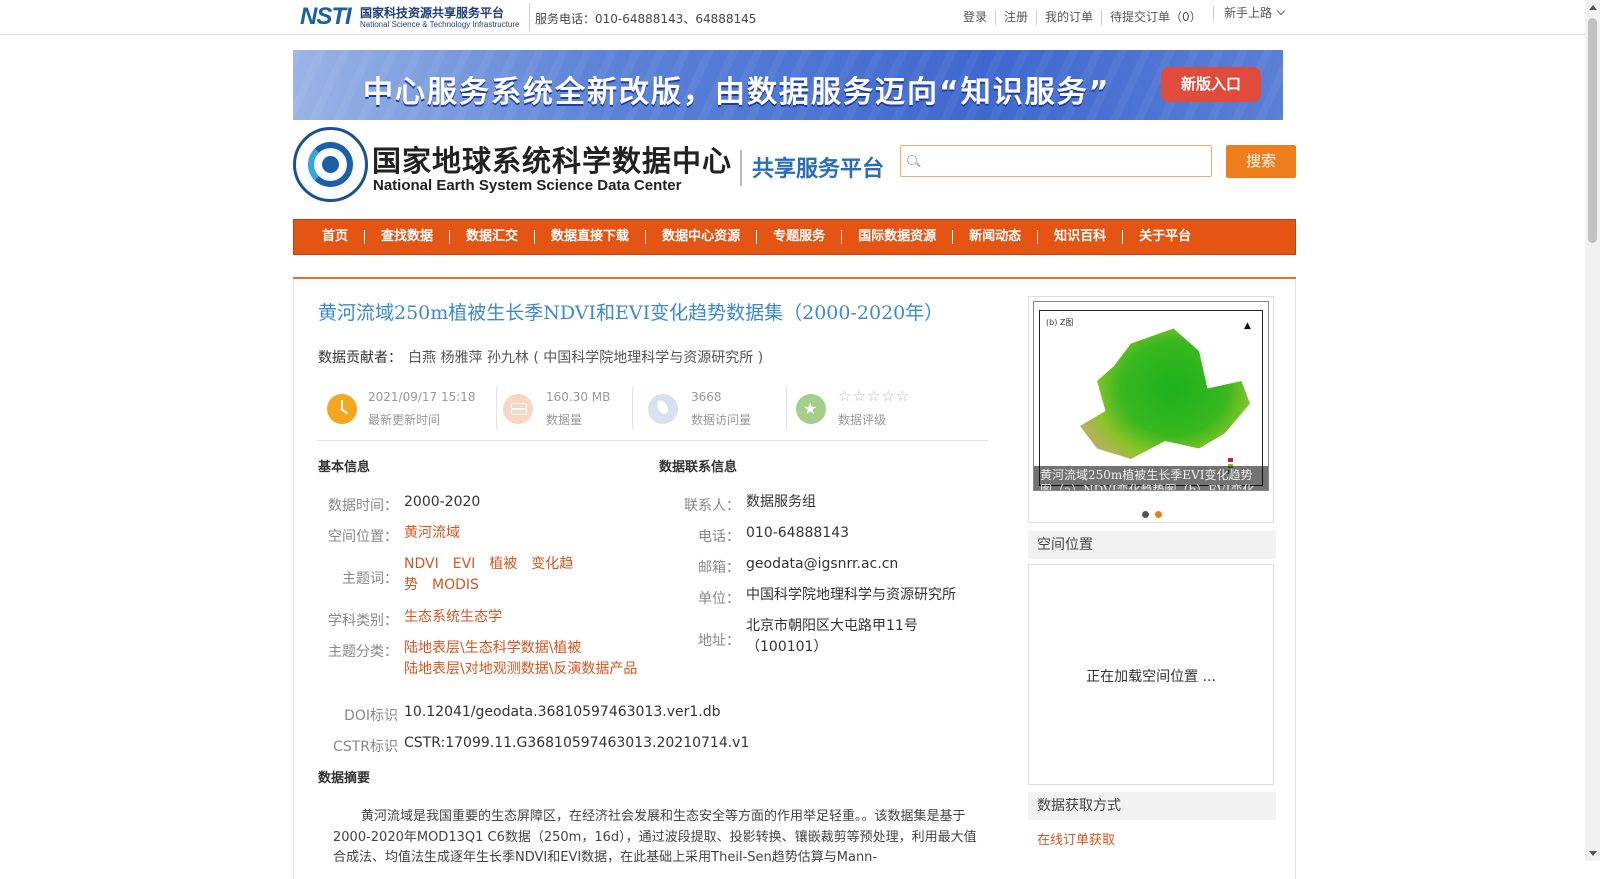 Image resolution: width=1600 pixels, height=879 pixels. What do you see at coordinates (851, 595) in the screenshot?
I see `field-value: 中国科学院地理科学与资源研究所` at bounding box center [851, 595].